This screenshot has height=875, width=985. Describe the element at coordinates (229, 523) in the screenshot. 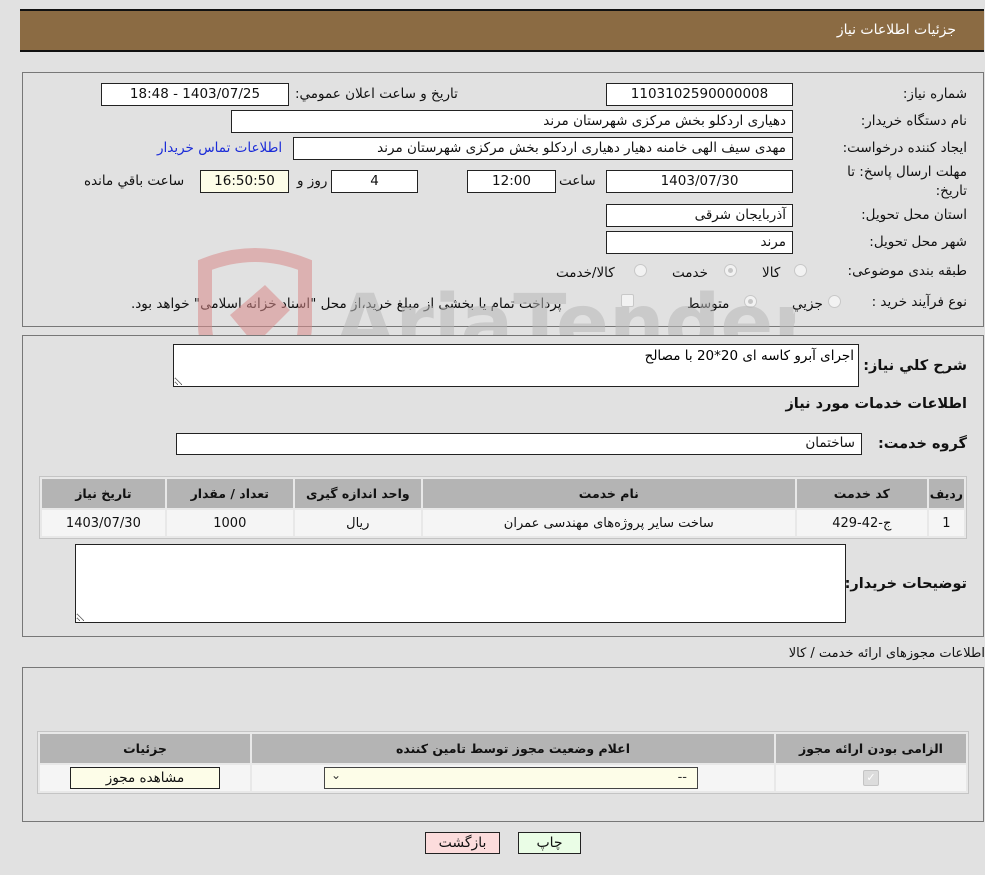

I see `cell-quantity: 1000` at that location.